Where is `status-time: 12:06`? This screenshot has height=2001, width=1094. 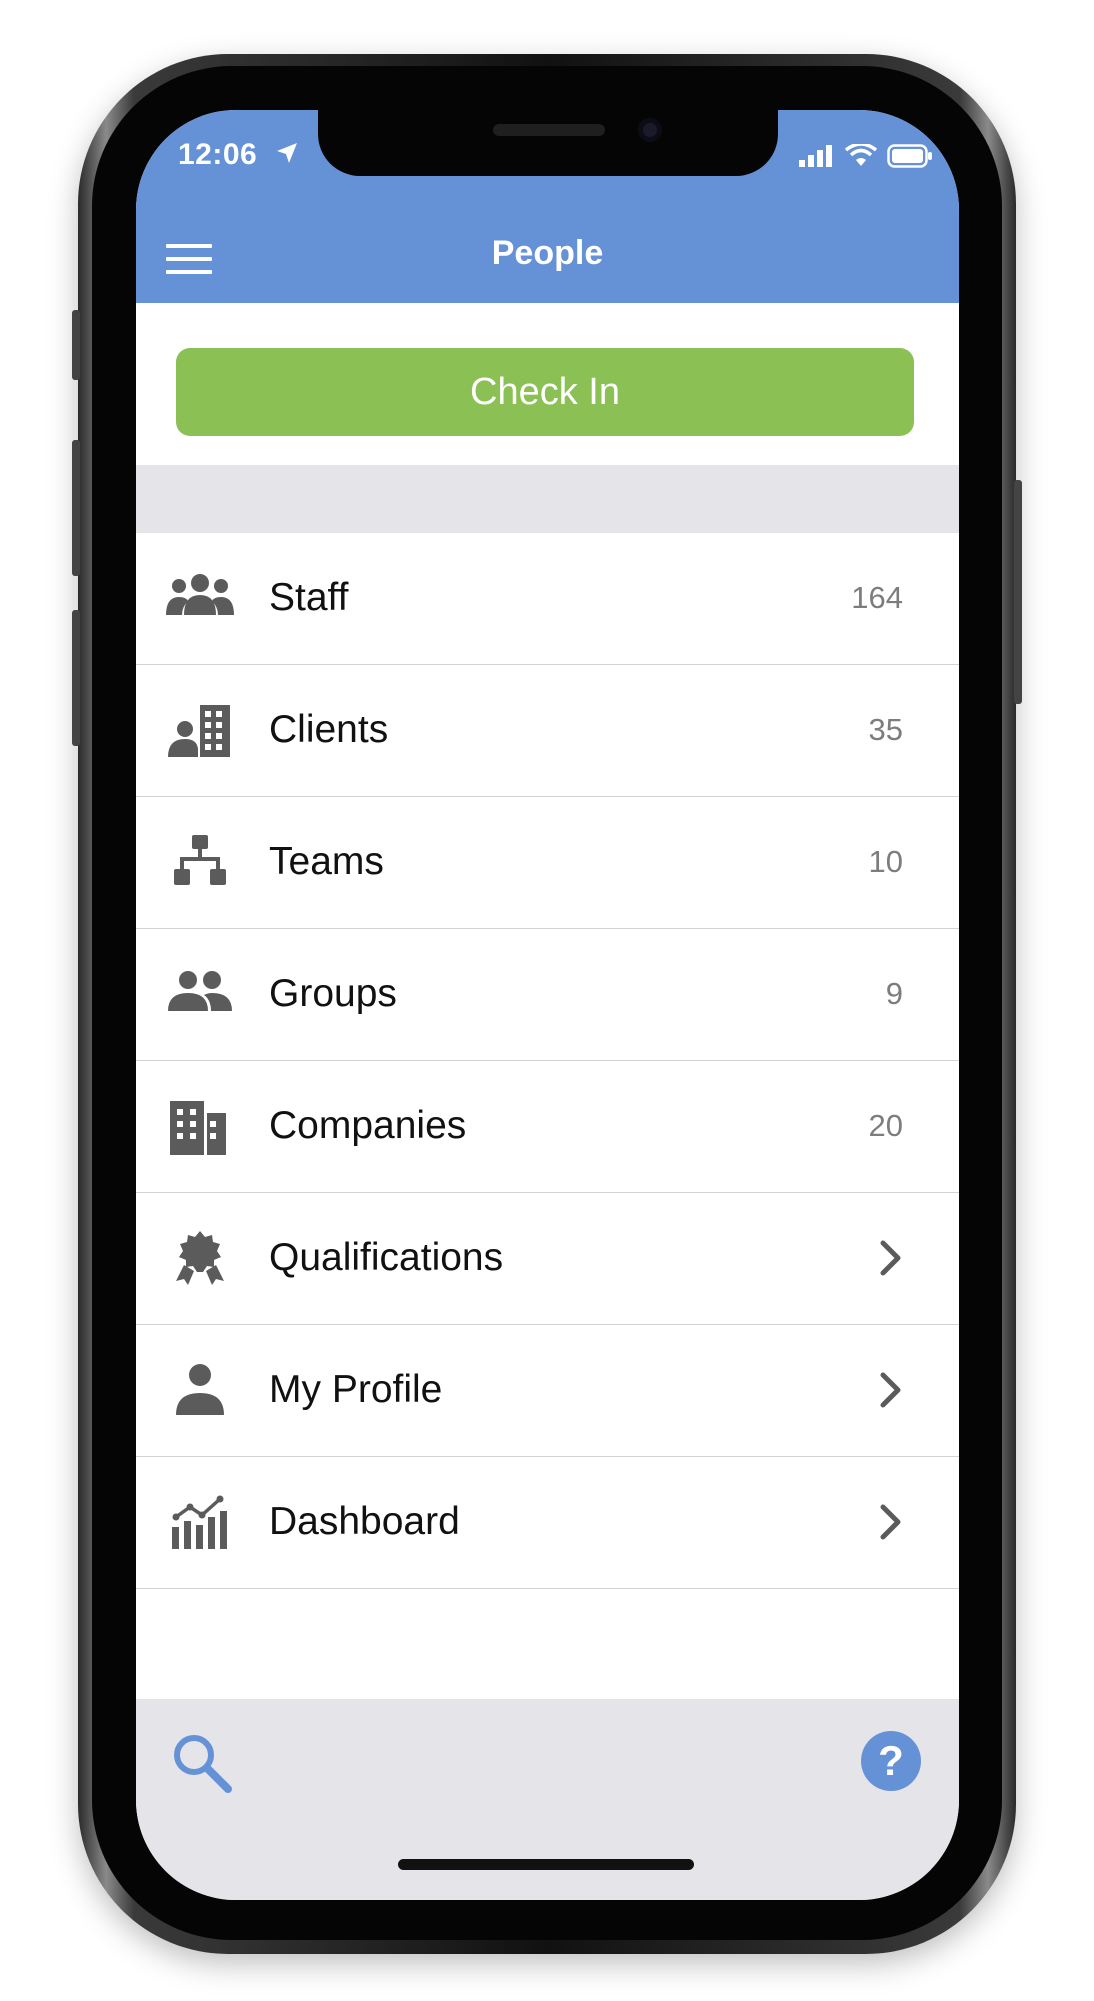 status-time: 12:06 is located at coordinates (218, 154).